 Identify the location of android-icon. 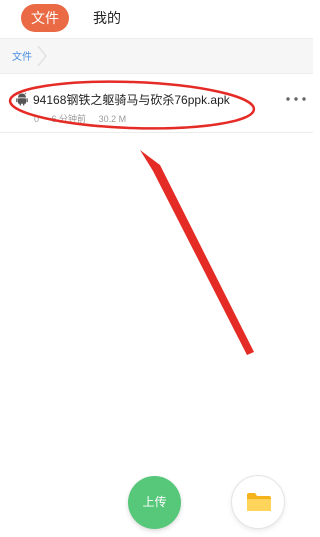
(22, 99).